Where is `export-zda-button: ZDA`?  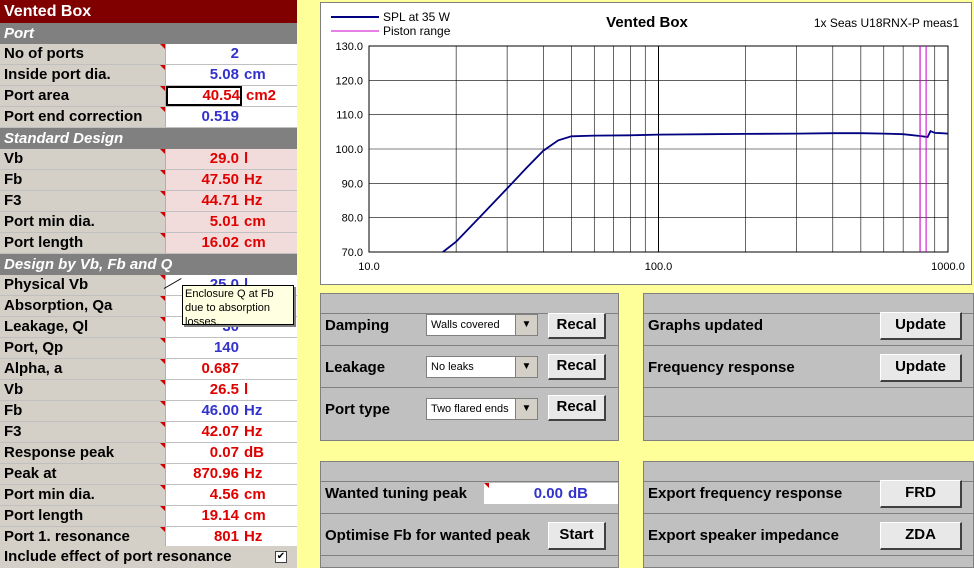 export-zda-button: ZDA is located at coordinates (921, 536).